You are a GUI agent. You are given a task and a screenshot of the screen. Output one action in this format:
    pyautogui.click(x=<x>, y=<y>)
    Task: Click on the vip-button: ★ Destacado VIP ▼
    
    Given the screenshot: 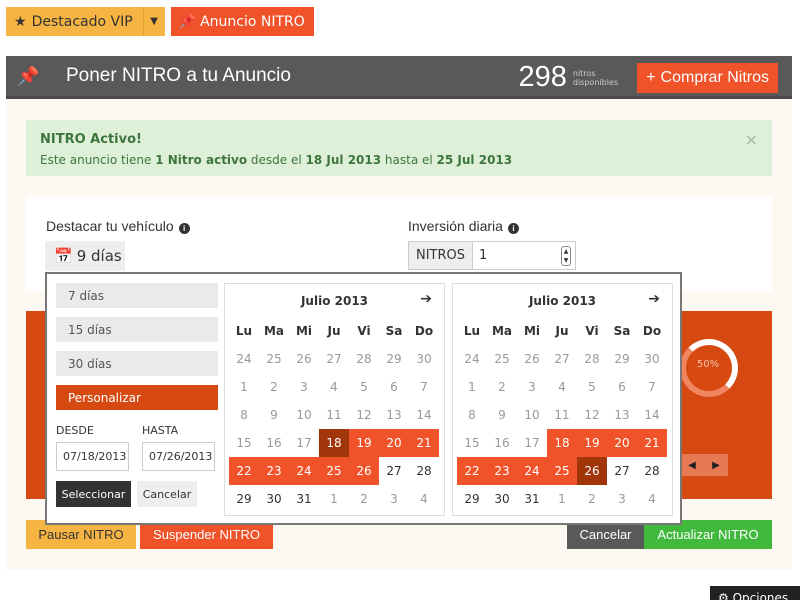 What is the action you would take?
    pyautogui.click(x=85, y=21)
    